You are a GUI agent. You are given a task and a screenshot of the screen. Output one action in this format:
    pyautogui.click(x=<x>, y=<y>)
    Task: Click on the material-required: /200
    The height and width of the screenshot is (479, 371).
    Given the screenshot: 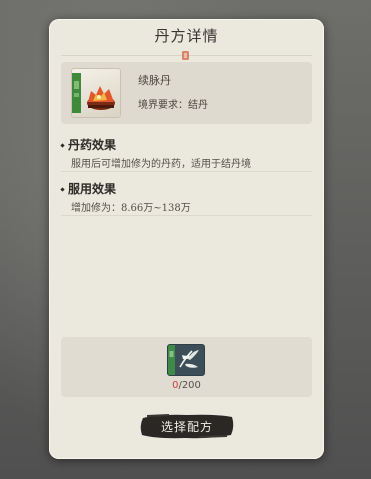 What is the action you would take?
    pyautogui.click(x=189, y=385)
    